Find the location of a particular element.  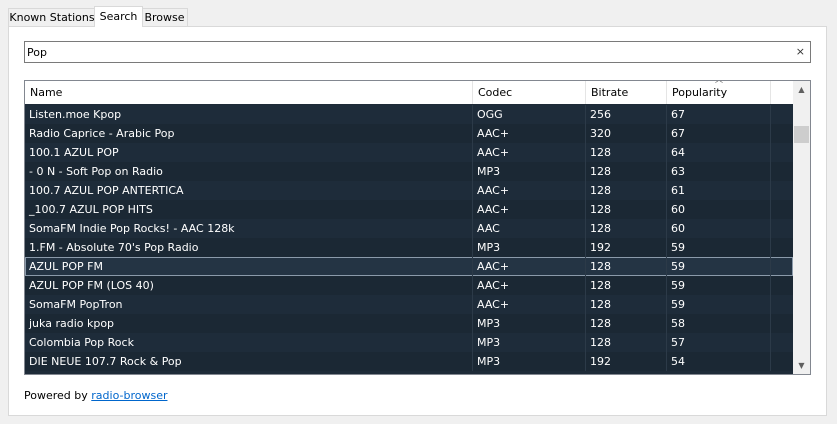

tab-known-stations: Known Stations is located at coordinates (52, 17).